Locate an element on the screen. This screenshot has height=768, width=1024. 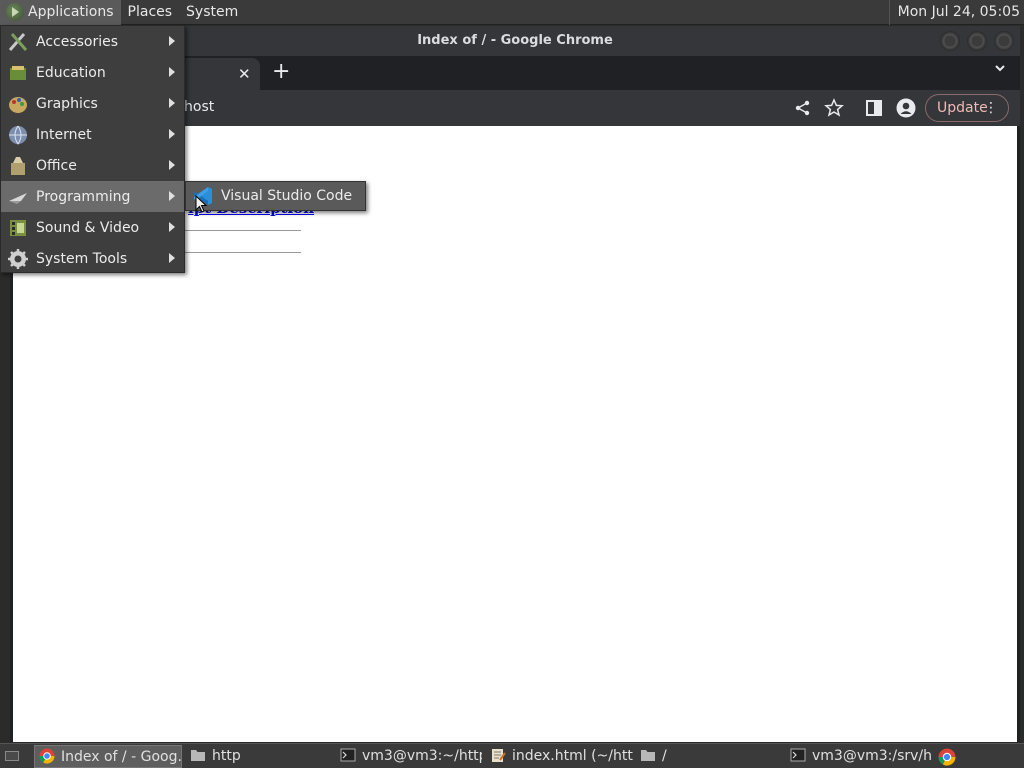
menu-item-label: Sound & Video is located at coordinates (88, 227).